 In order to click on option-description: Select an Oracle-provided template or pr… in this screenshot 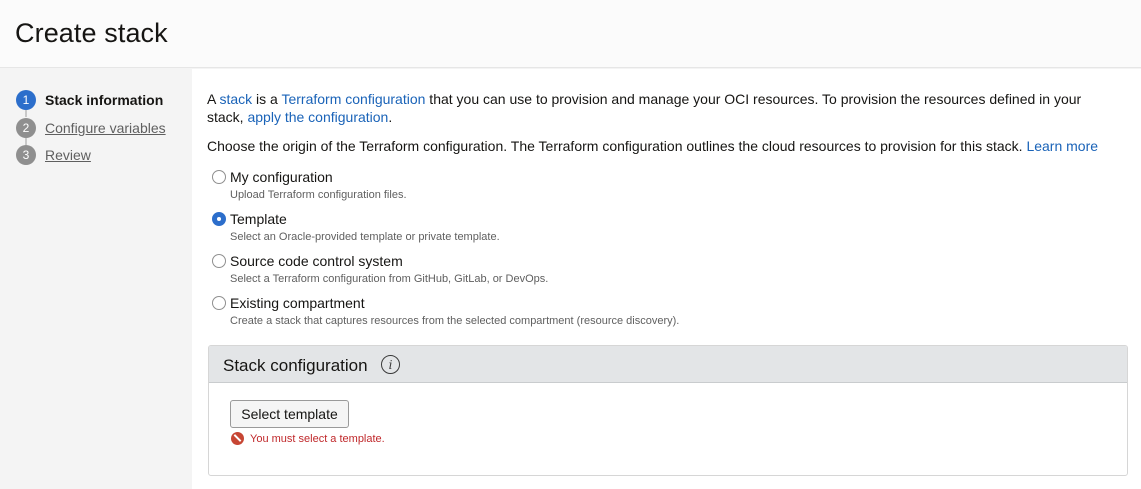, I will do `click(365, 237)`.